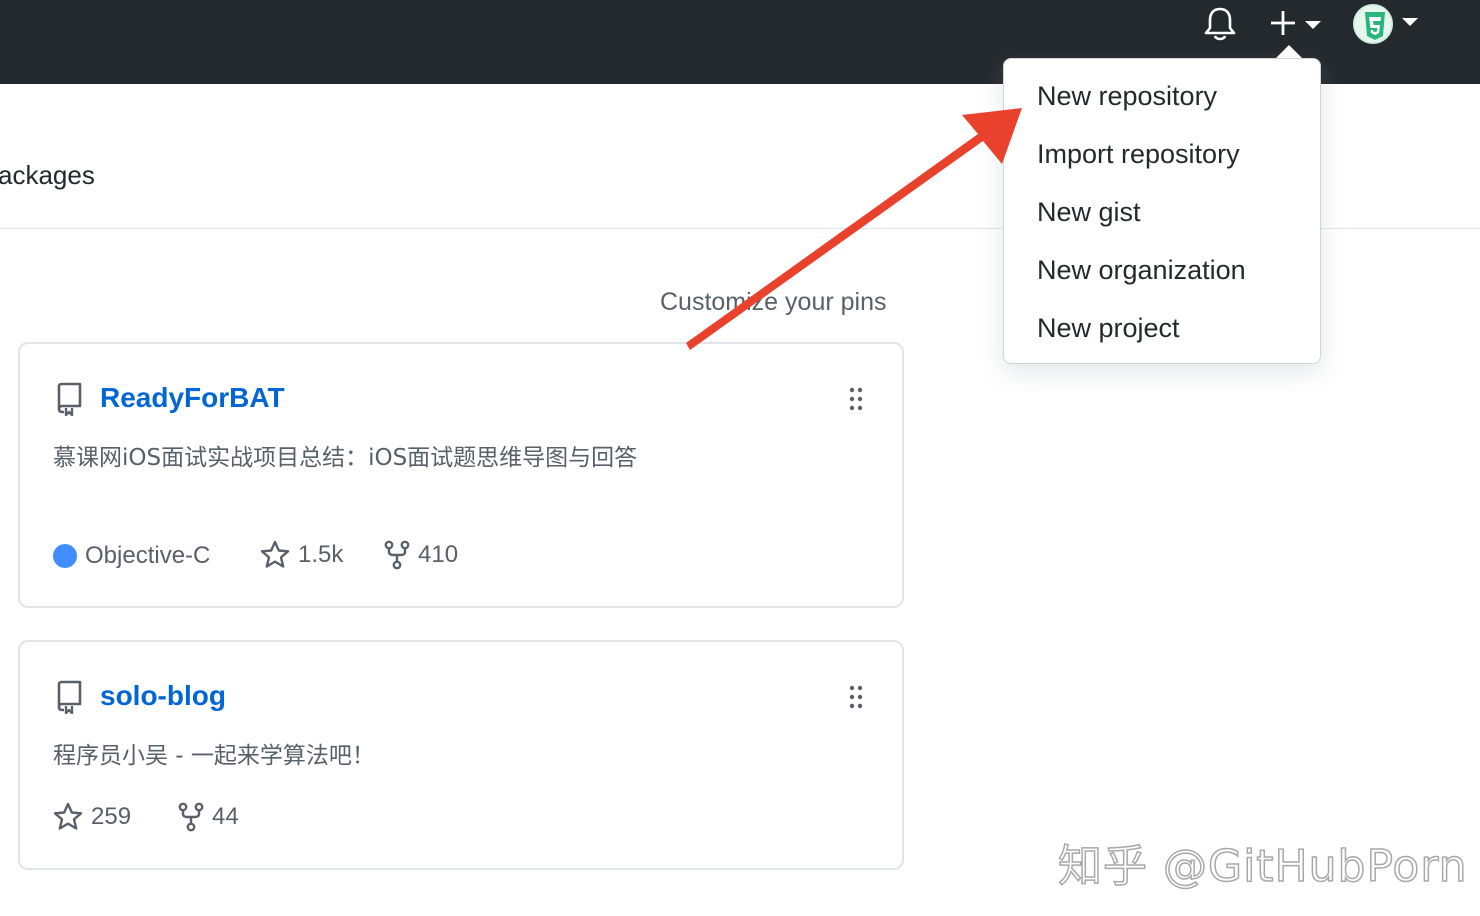 The width and height of the screenshot is (1480, 916). What do you see at coordinates (1127, 96) in the screenshot?
I see `menu-item-new-repository: New repository` at bounding box center [1127, 96].